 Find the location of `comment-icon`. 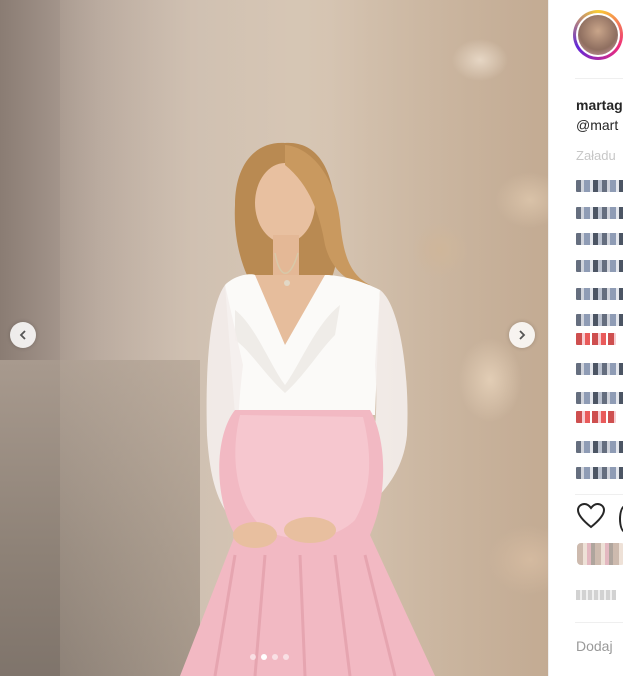

comment-icon is located at coordinates (621, 519).